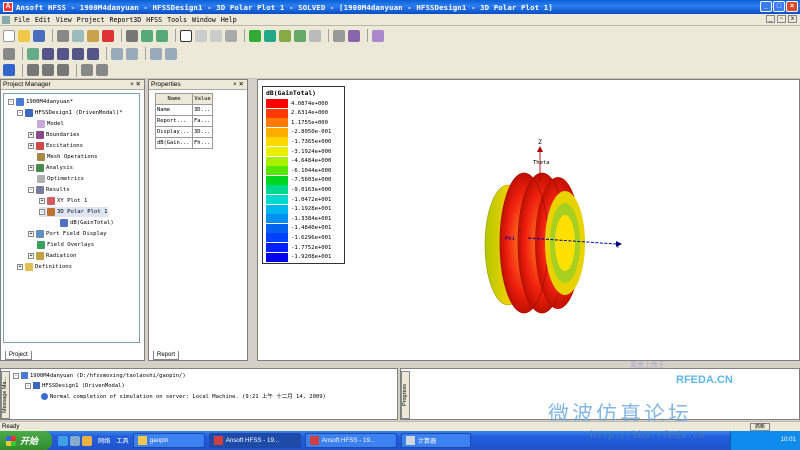 Image resolution: width=800 pixels, height=450 pixels. Describe the element at coordinates (405, 395) in the screenshot. I see `tab-progress: Progress` at that location.